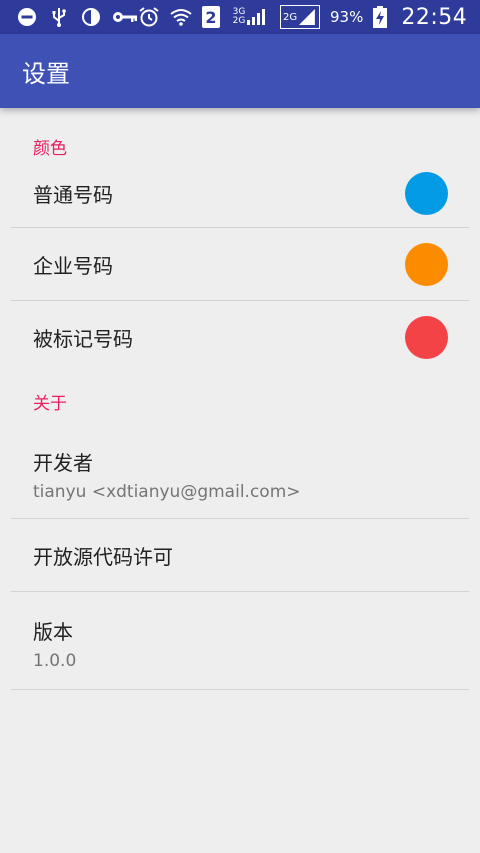  Describe the element at coordinates (250, 17) in the screenshot. I see `signal-icon: 3G 2G` at that location.